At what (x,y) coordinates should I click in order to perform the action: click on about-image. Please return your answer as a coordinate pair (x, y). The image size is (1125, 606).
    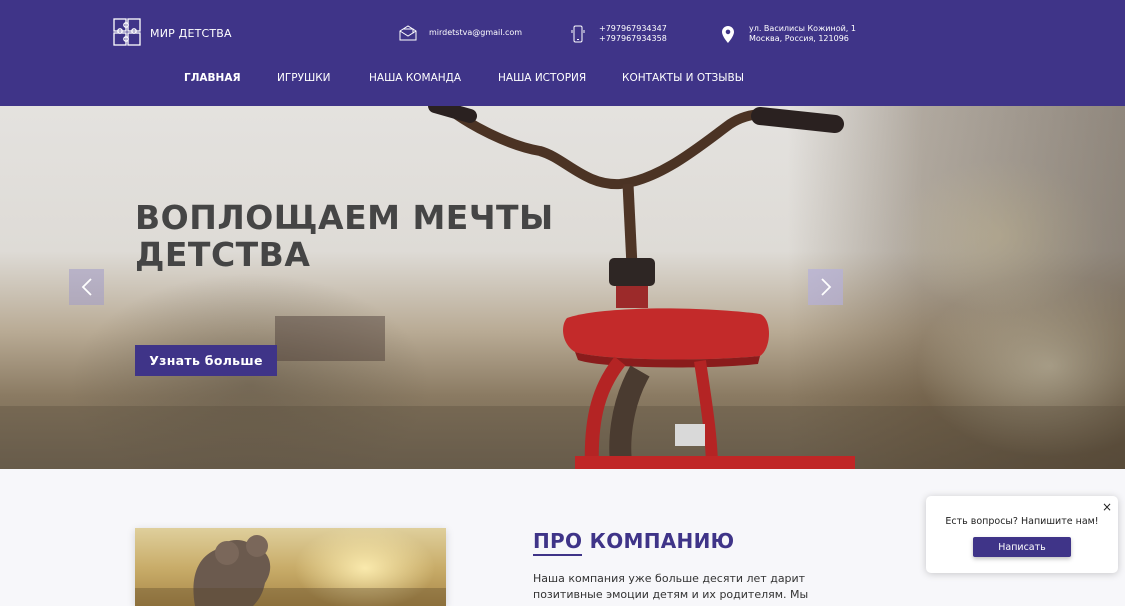
    Looking at the image, I should click on (290, 567).